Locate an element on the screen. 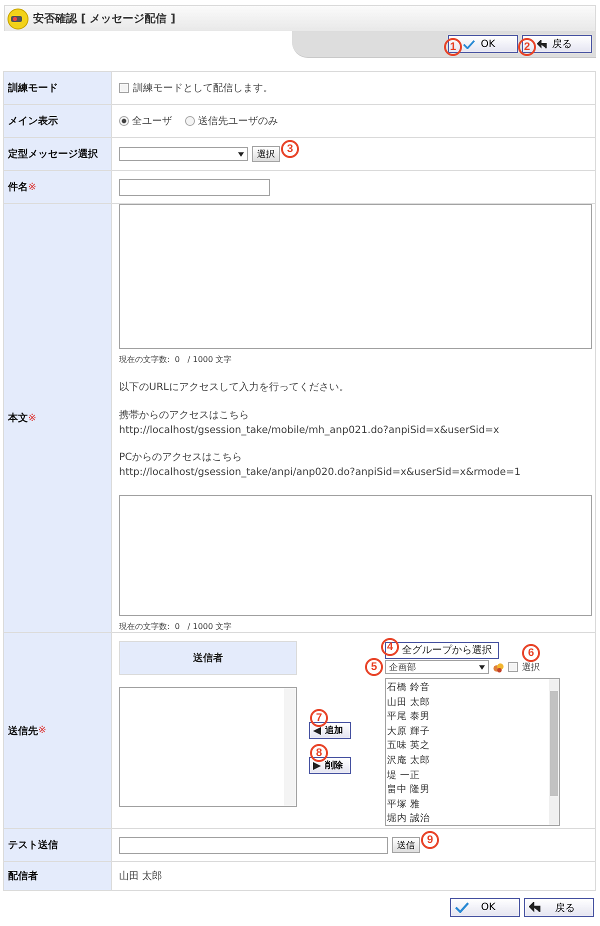  sender-header: 送信者 is located at coordinates (208, 658).